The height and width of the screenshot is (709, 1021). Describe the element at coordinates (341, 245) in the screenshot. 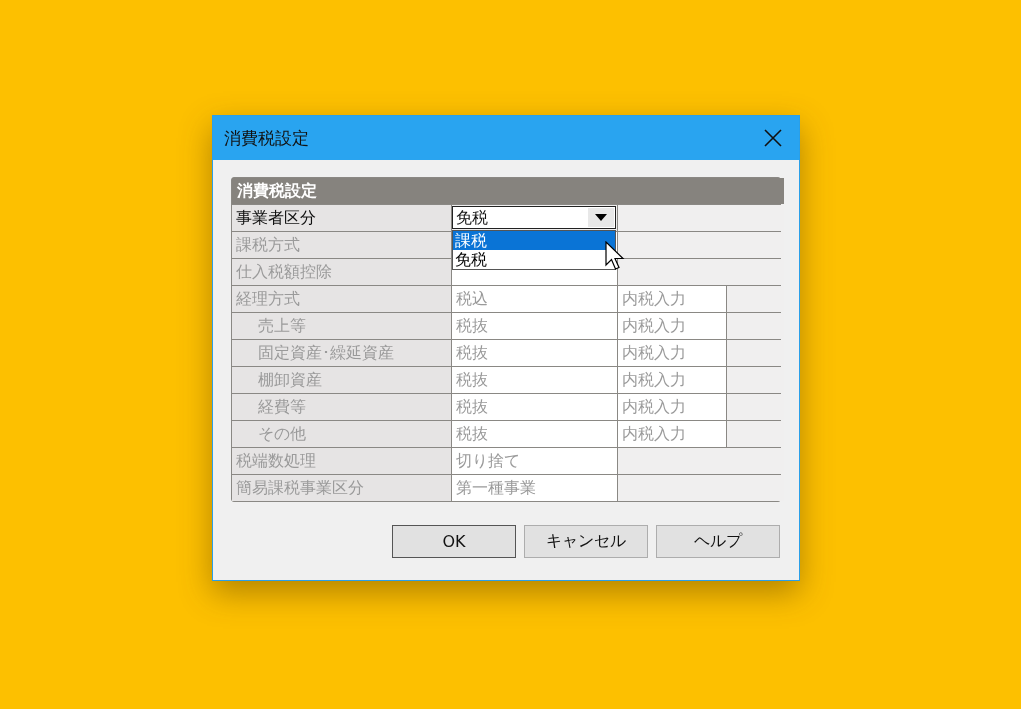

I see `row-label: 課税方式` at that location.